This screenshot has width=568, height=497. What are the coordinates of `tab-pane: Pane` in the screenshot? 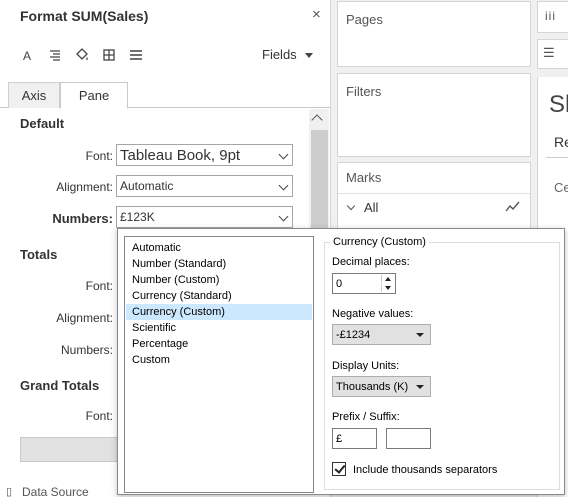 It's located at (94, 95).